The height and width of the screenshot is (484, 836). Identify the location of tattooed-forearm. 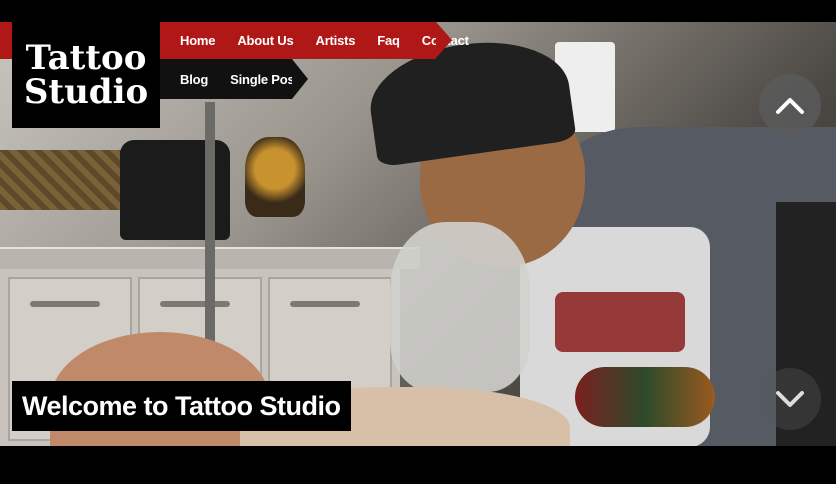
(645, 397).